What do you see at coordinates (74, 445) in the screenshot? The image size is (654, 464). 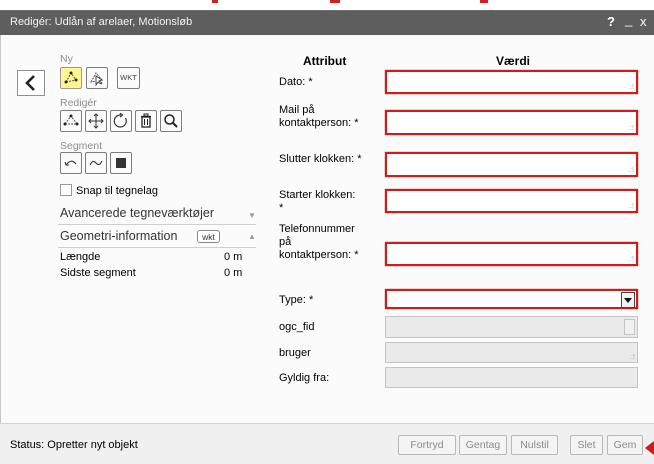 I see `status-text: Status: Opretter nyt objekt` at bounding box center [74, 445].